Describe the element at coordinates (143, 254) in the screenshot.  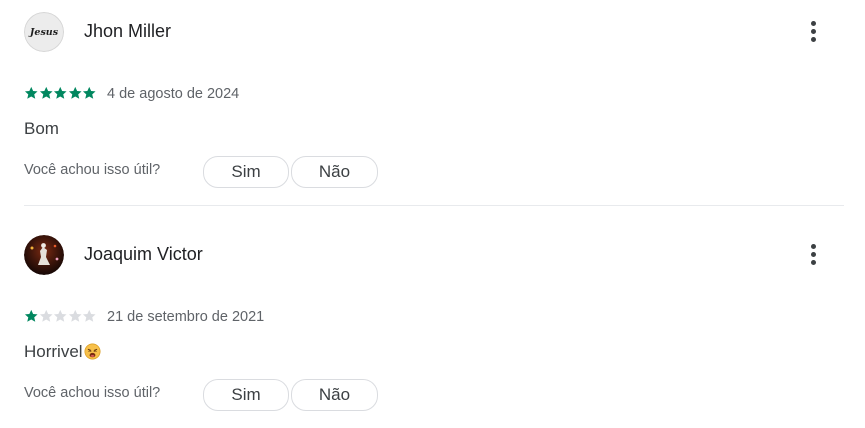
I see `author-name: Joaquim Victor` at that location.